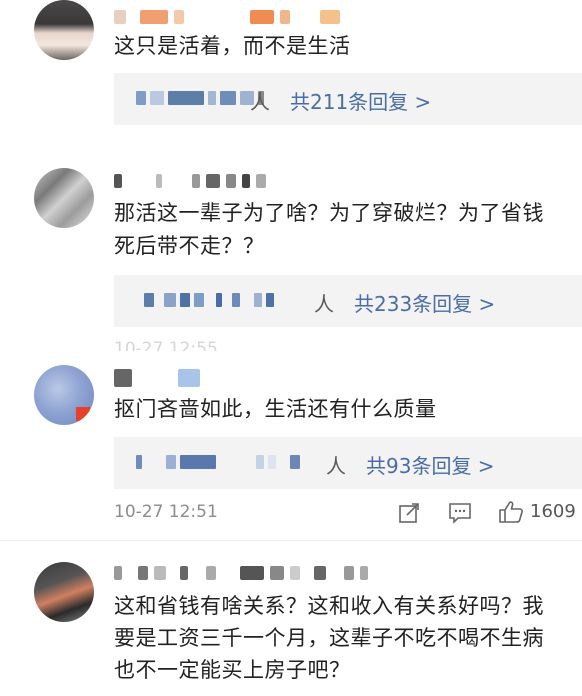 Image resolution: width=582 pixels, height=696 pixels. What do you see at coordinates (460, 515) in the screenshot?
I see `comment-icon` at bounding box center [460, 515].